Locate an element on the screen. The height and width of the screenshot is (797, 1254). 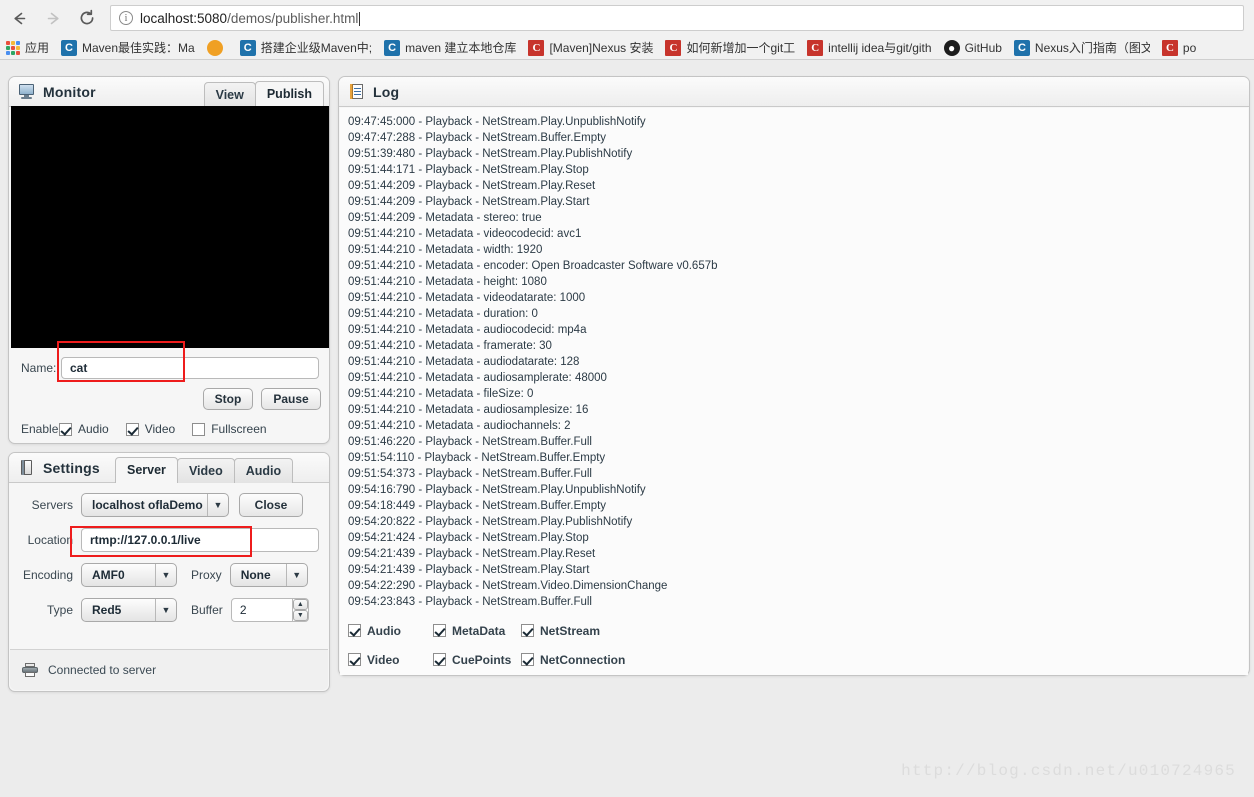
tab-video: Video is located at coordinates (205, 470).